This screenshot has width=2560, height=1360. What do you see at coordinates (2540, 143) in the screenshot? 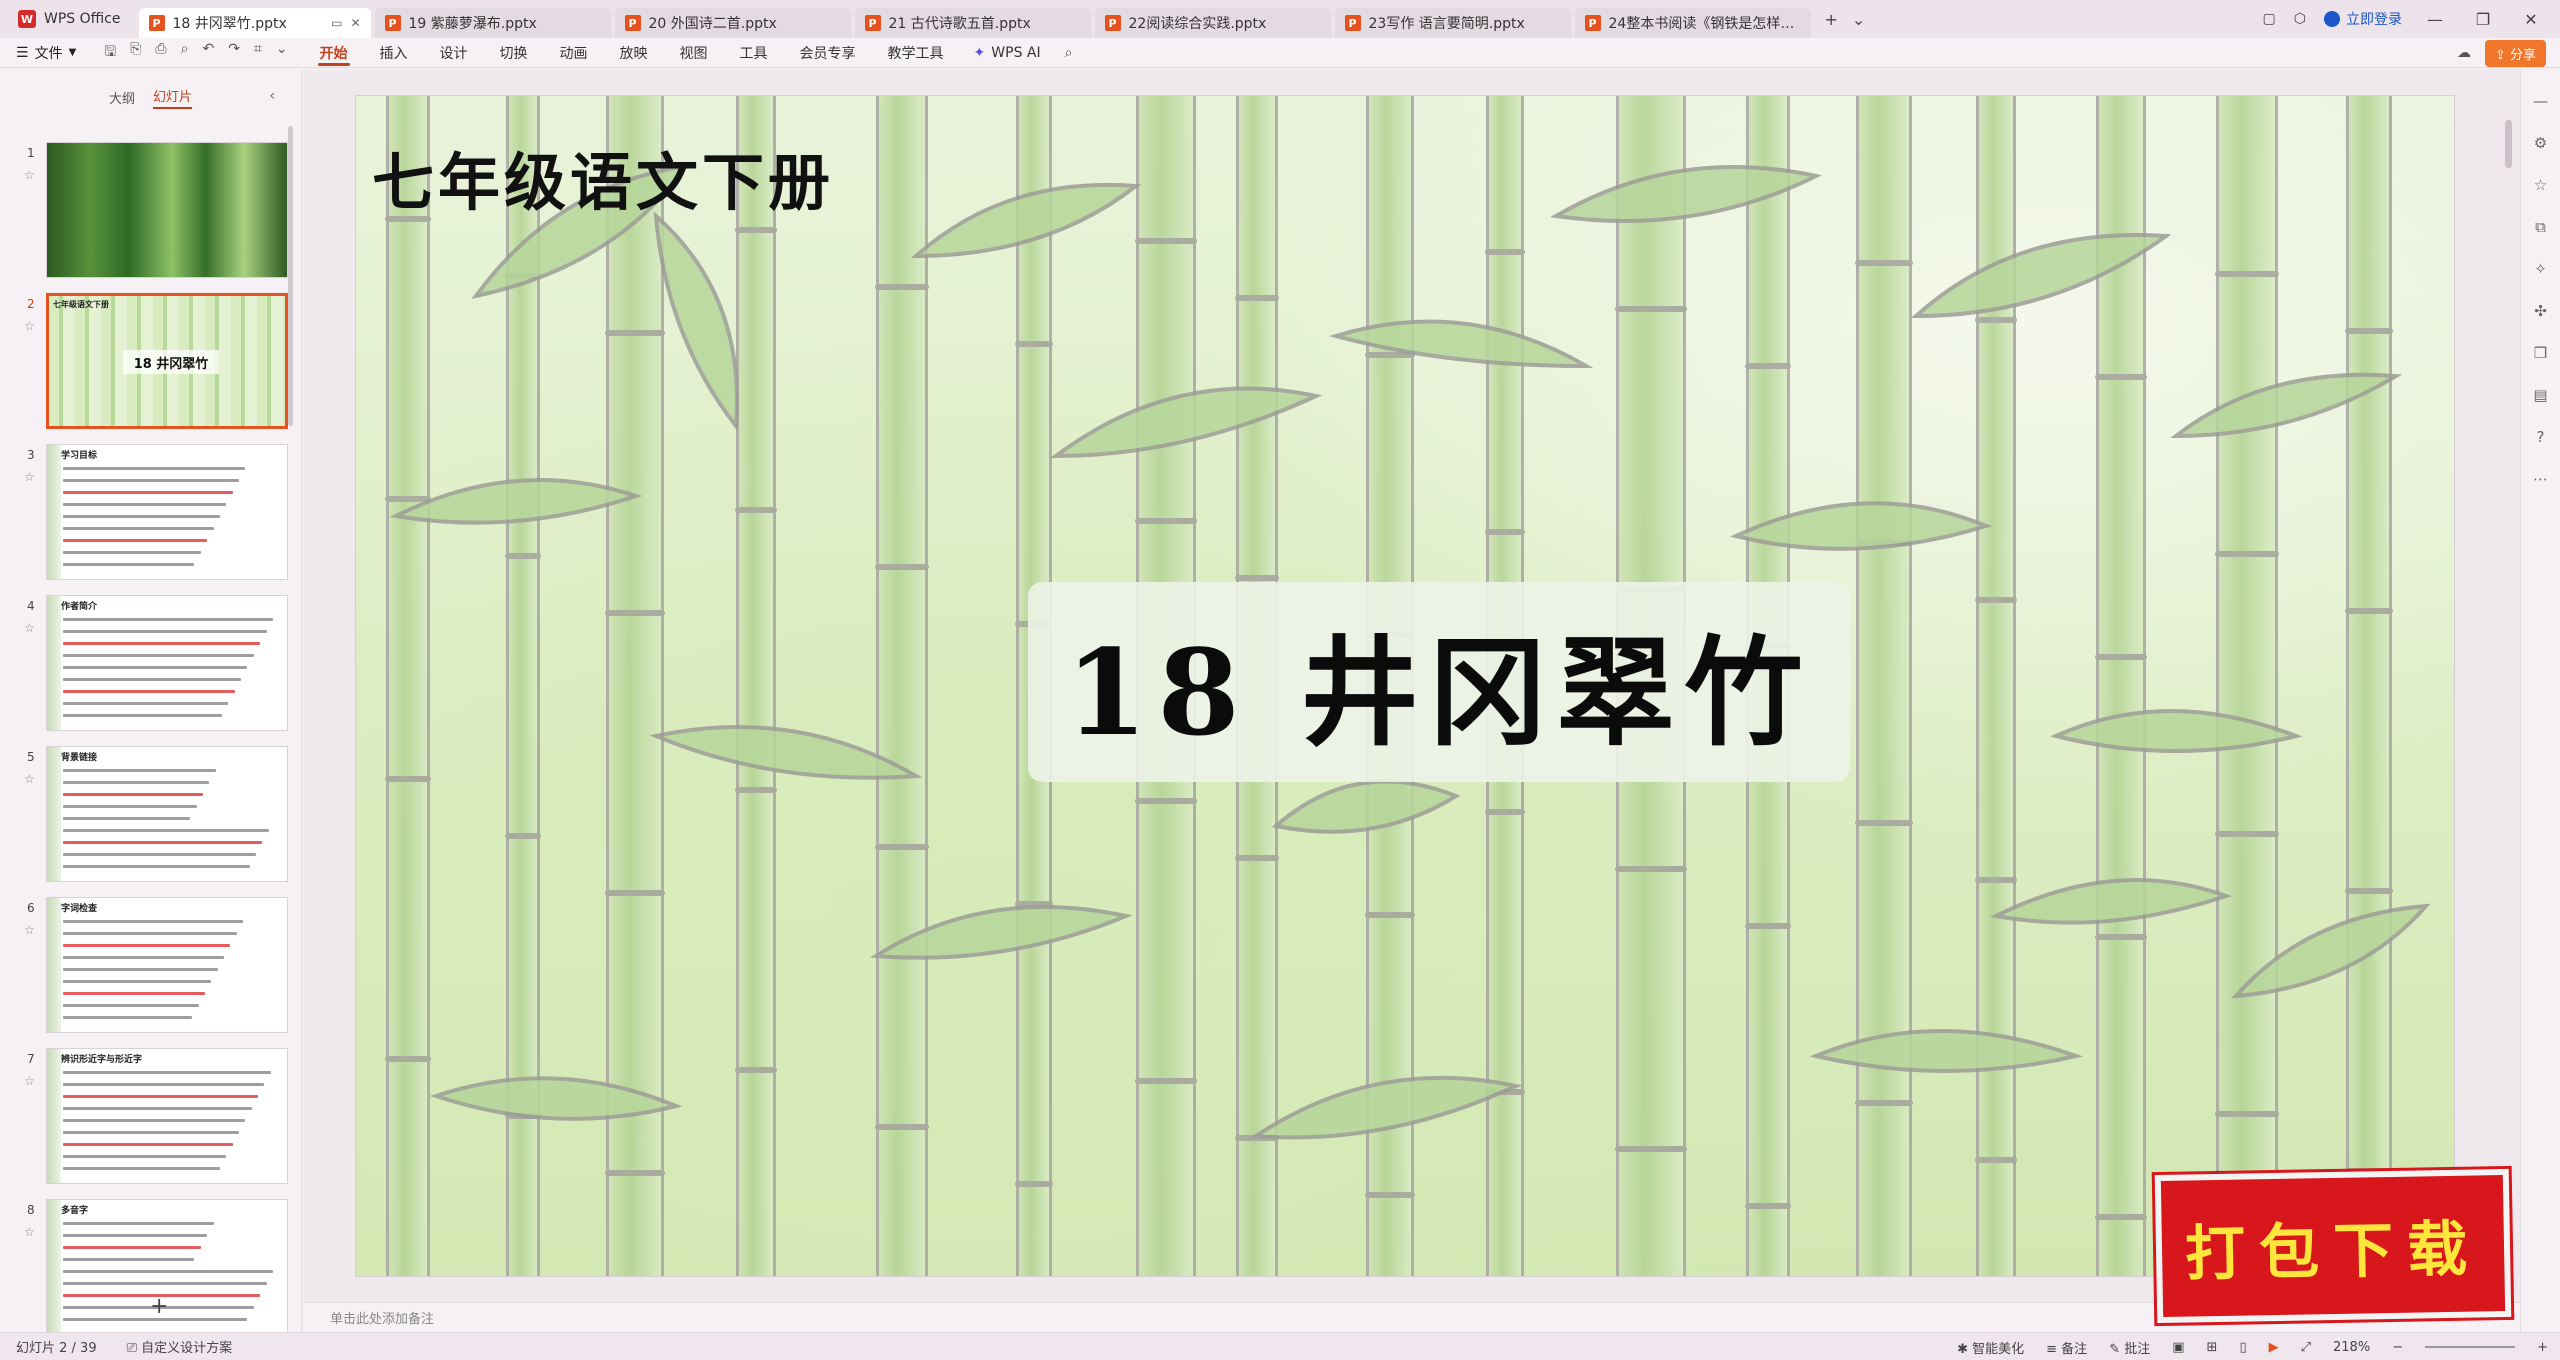
I see `settings-sliders-icon: ⚙` at bounding box center [2540, 143].